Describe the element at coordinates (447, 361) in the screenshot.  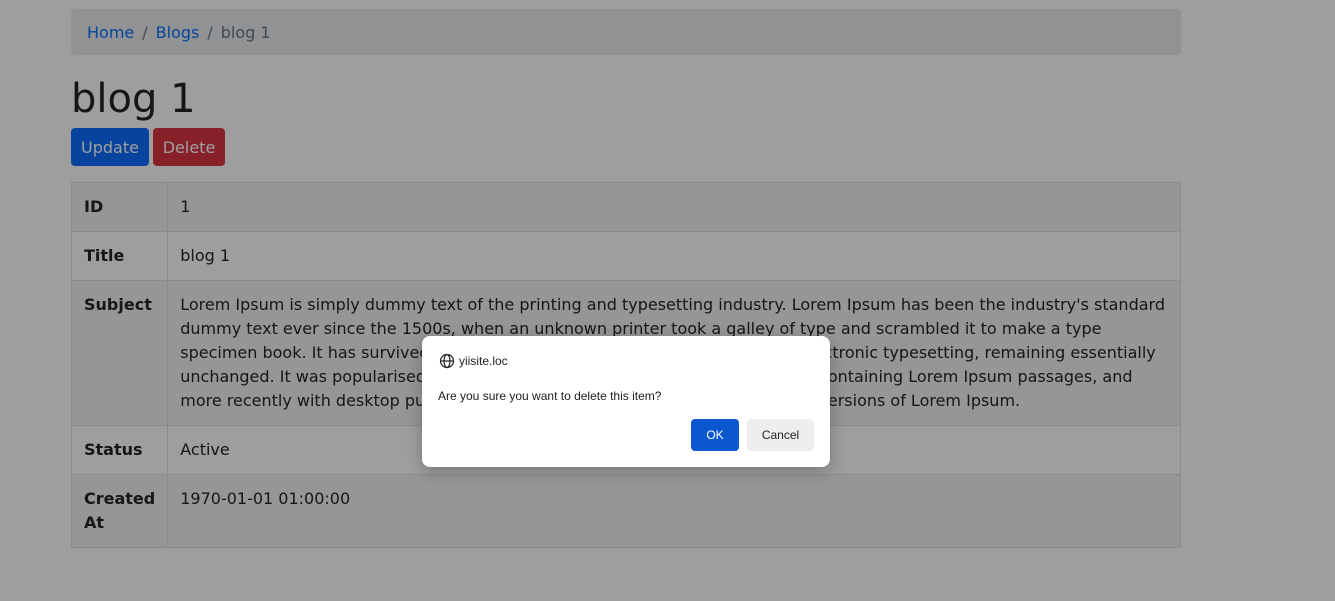
I see `globe-icon` at that location.